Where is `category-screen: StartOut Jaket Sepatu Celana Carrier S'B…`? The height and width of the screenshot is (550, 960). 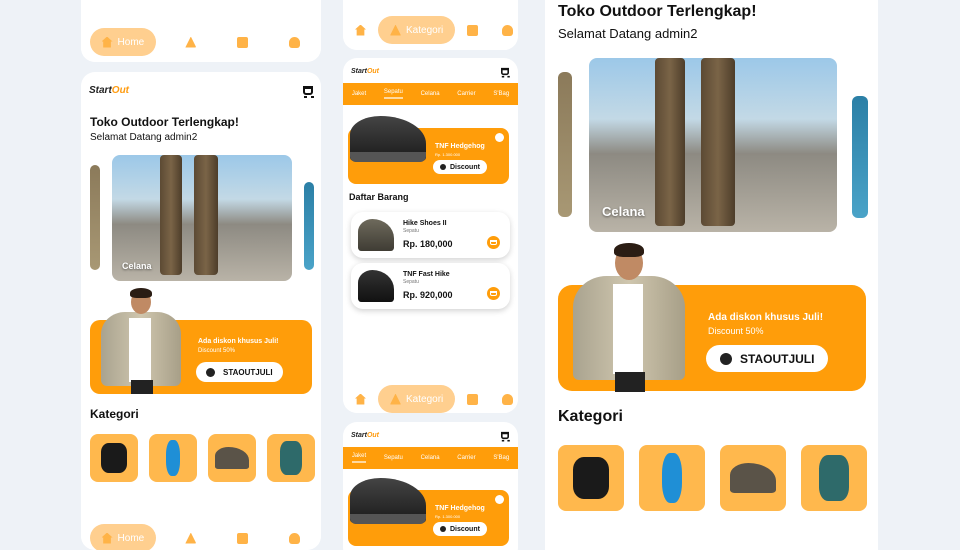
category-screen: StartOut Jaket Sepatu Celana Carrier S'B… is located at coordinates (430, 235).